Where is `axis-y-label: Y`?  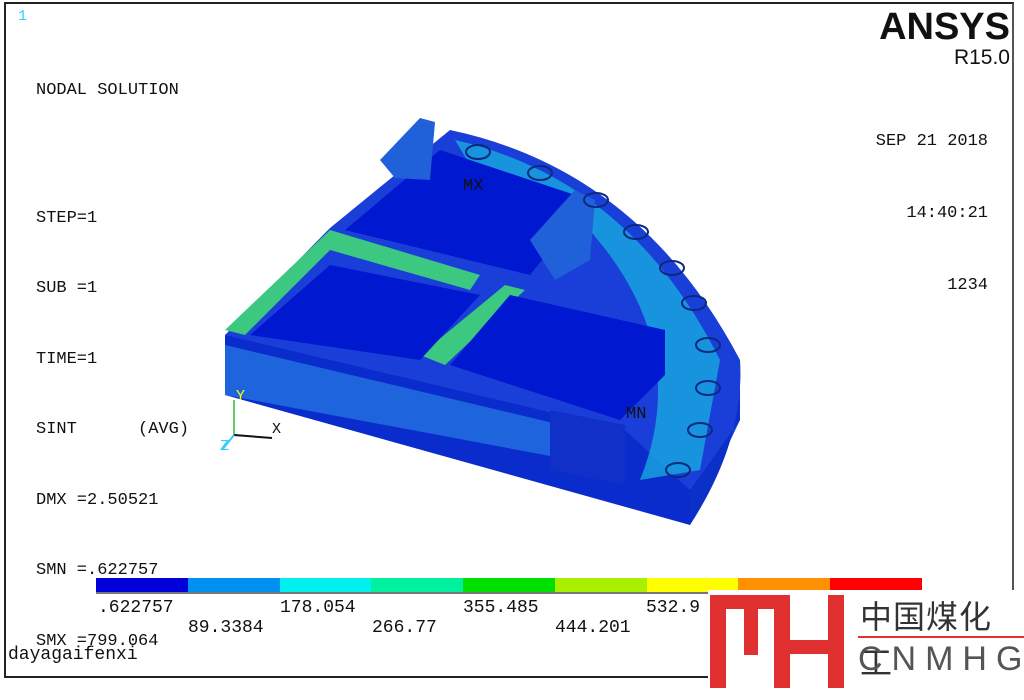 axis-y-label: Y is located at coordinates (240, 396).